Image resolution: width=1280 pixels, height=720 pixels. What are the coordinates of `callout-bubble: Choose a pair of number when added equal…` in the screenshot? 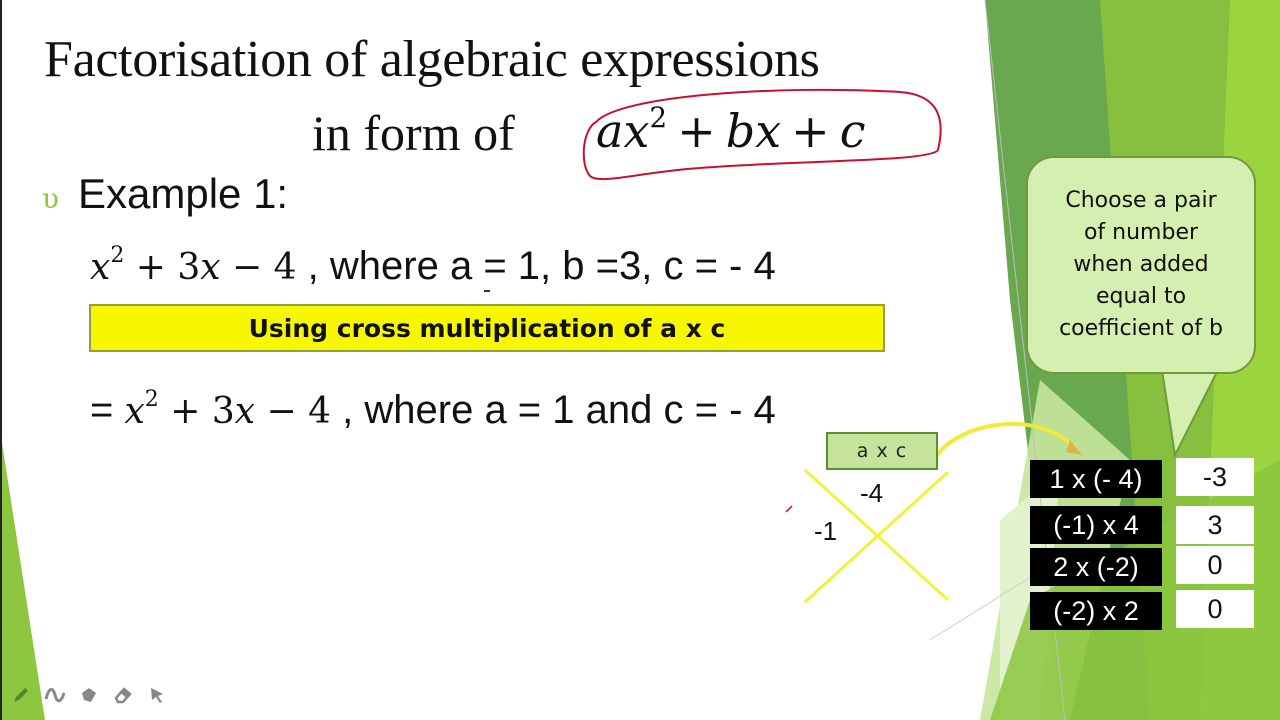 It's located at (1141, 265).